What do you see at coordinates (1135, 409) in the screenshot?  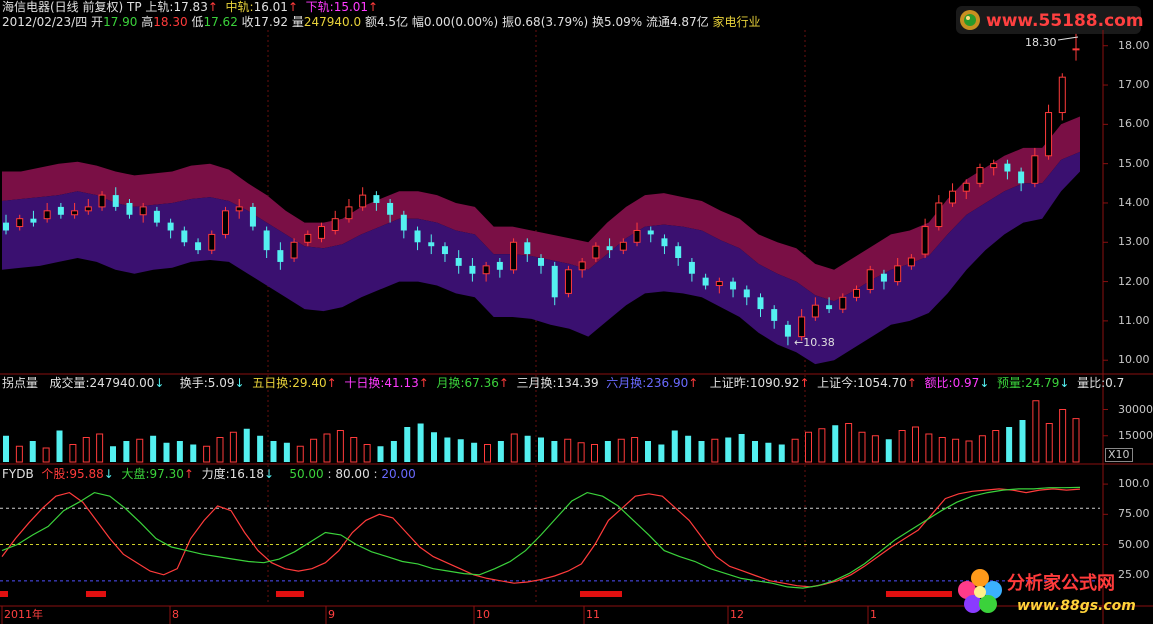 I see `volume-axis-label: 30000` at bounding box center [1135, 409].